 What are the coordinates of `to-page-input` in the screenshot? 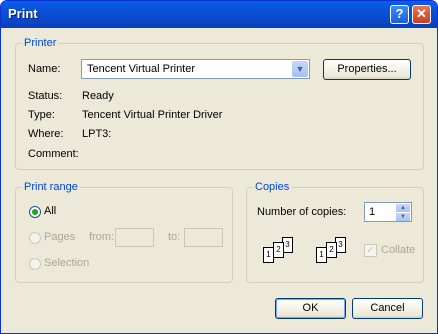 It's located at (203, 237).